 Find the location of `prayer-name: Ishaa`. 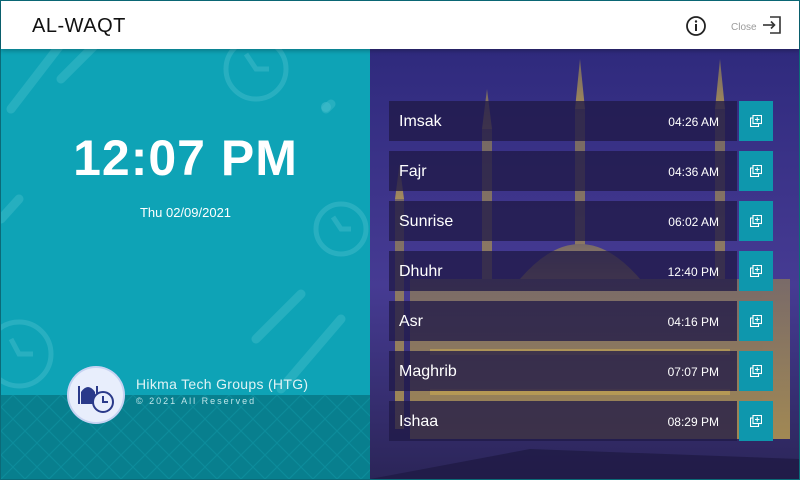

prayer-name: Ishaa is located at coordinates (419, 421).